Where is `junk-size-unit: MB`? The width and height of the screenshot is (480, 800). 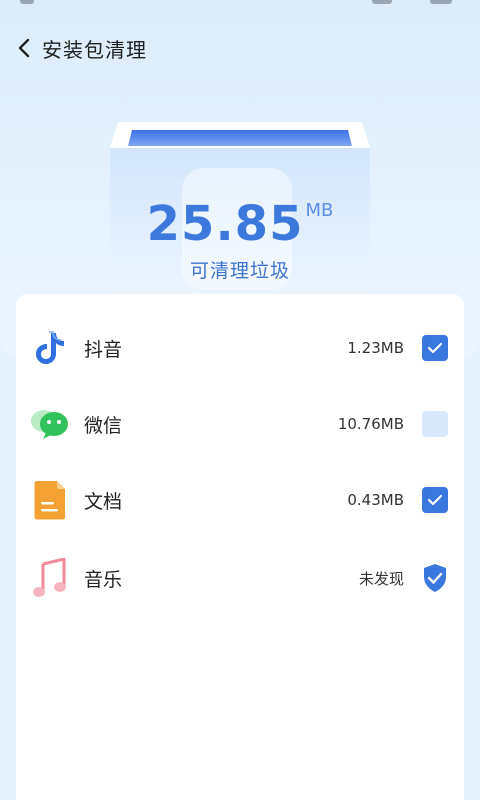 junk-size-unit: MB is located at coordinates (319, 210).